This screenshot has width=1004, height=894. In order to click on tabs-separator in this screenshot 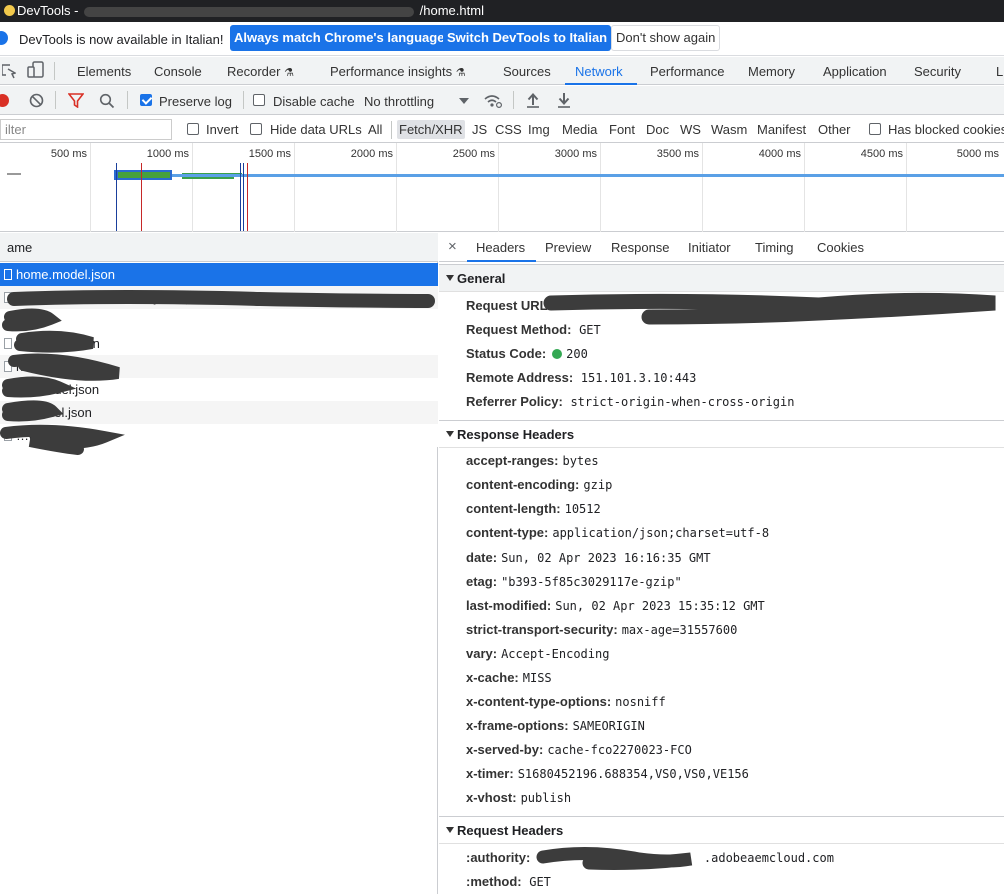, I will do `click(54, 71)`.